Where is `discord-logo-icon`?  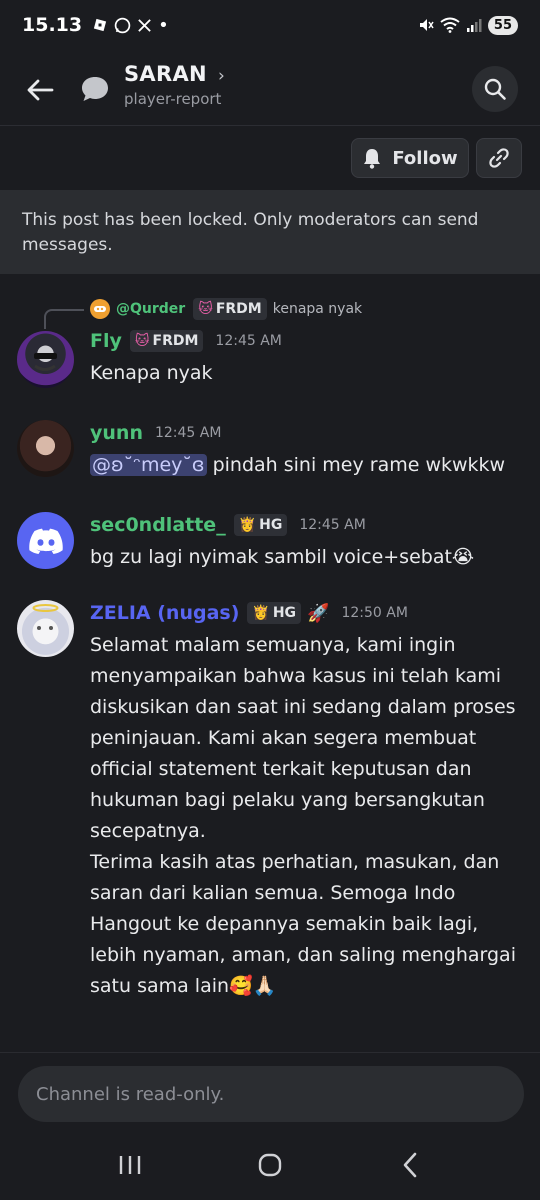 discord-logo-icon is located at coordinates (45, 541).